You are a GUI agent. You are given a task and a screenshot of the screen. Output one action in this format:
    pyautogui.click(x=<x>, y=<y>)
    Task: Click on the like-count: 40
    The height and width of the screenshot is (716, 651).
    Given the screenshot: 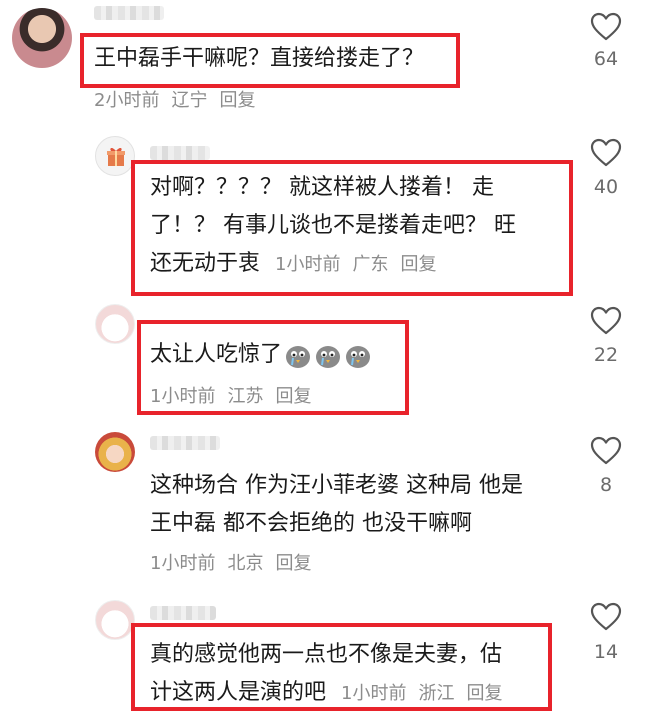 What is the action you would take?
    pyautogui.click(x=606, y=187)
    